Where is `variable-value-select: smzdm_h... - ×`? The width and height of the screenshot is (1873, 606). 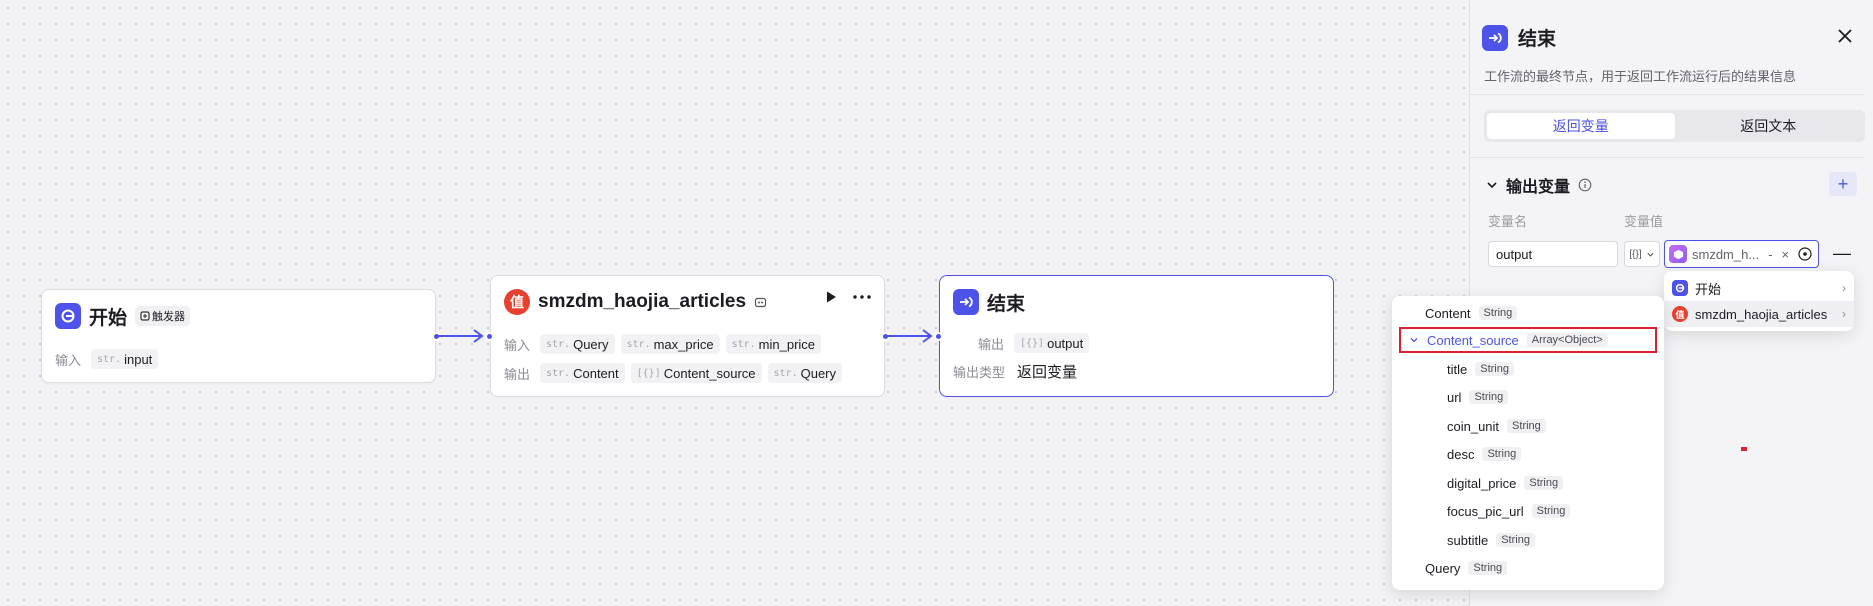 variable-value-select: smzdm_h... - × is located at coordinates (1741, 254).